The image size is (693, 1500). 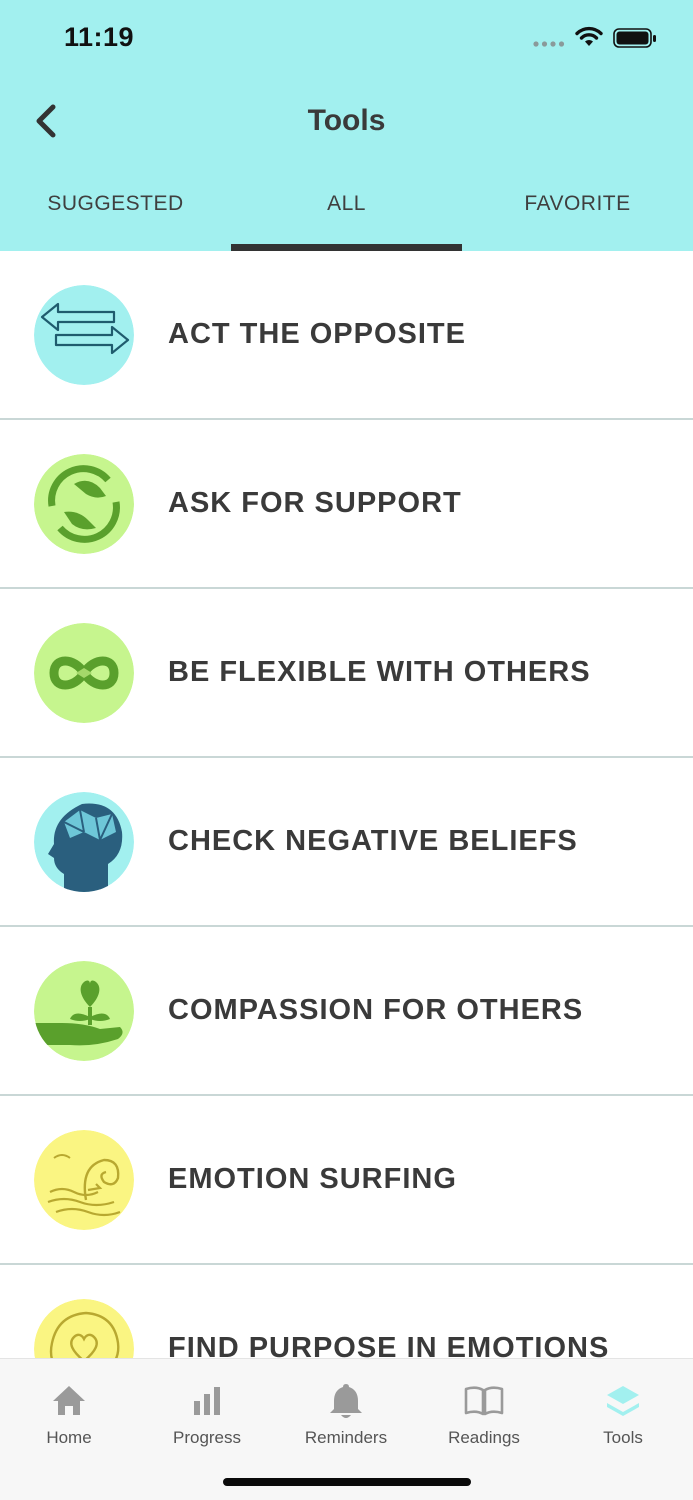 What do you see at coordinates (69, 1437) in the screenshot?
I see `tabbar-label: Home` at bounding box center [69, 1437].